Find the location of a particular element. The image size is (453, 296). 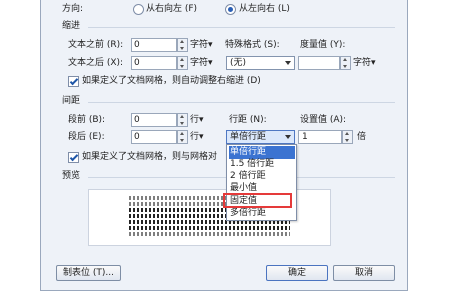

space-before-unit: 行▾ is located at coordinates (197, 120).